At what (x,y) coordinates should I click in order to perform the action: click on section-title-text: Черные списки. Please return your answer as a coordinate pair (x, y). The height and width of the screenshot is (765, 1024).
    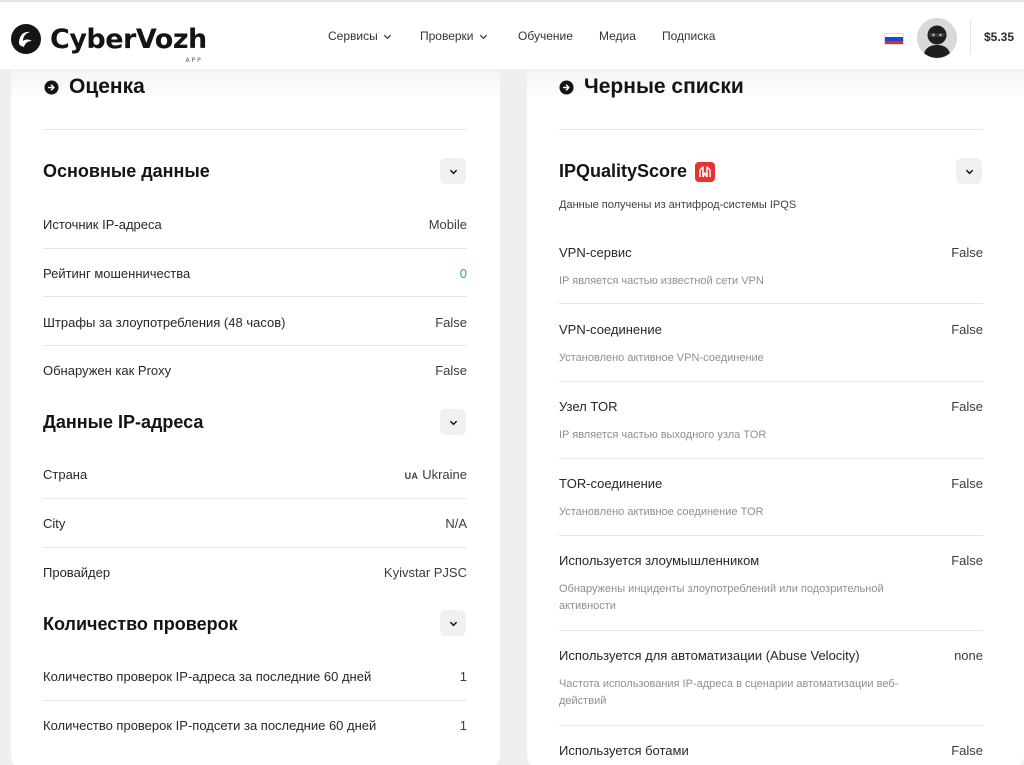
    Looking at the image, I should click on (664, 86).